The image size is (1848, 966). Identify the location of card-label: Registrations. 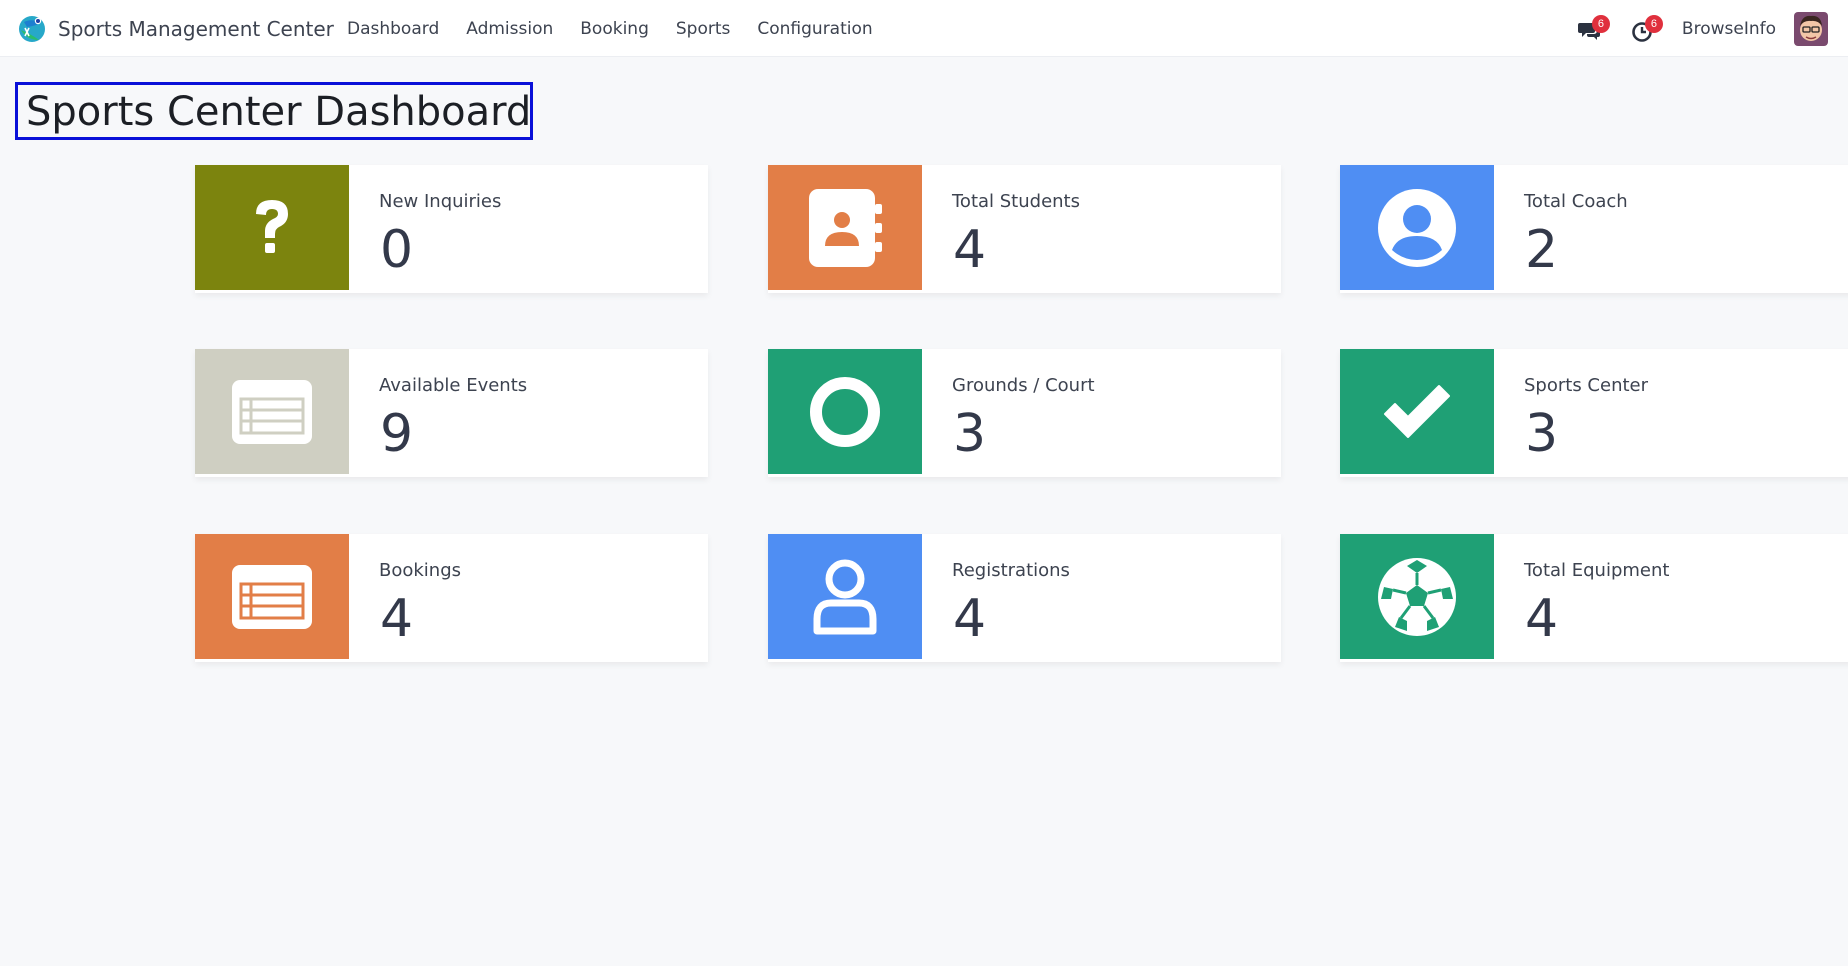
(1011, 570).